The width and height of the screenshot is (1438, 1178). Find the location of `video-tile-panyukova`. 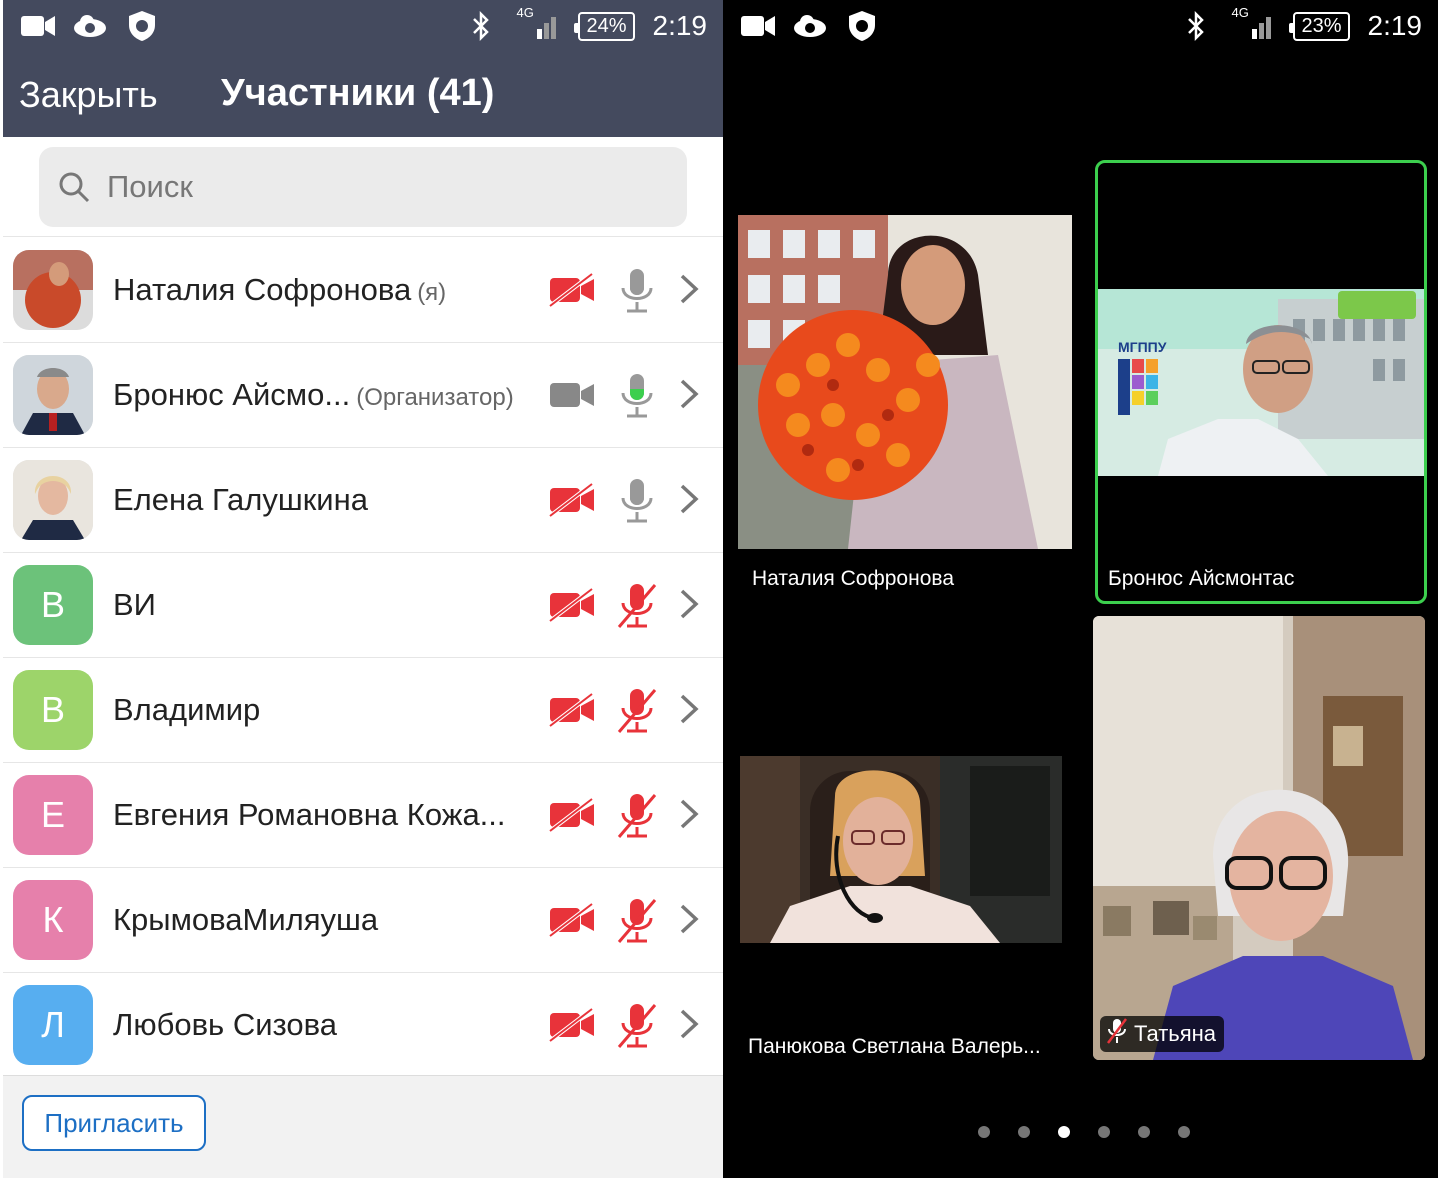

video-tile-panyukova is located at coordinates (901, 849).